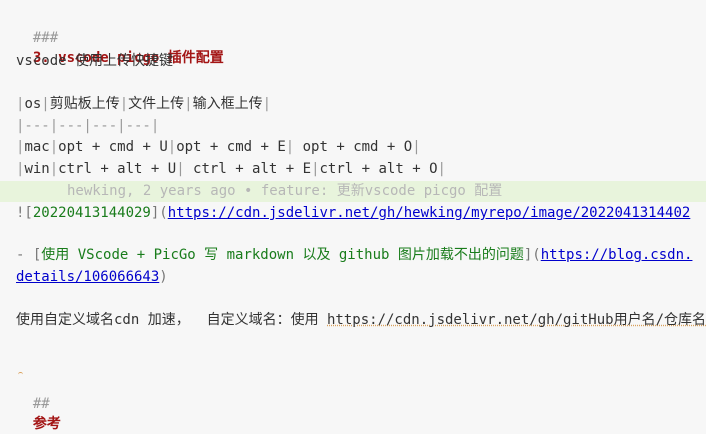 This screenshot has height=434, width=706. I want to click on table-cell: ctrl + alt + O, so click(378, 169).